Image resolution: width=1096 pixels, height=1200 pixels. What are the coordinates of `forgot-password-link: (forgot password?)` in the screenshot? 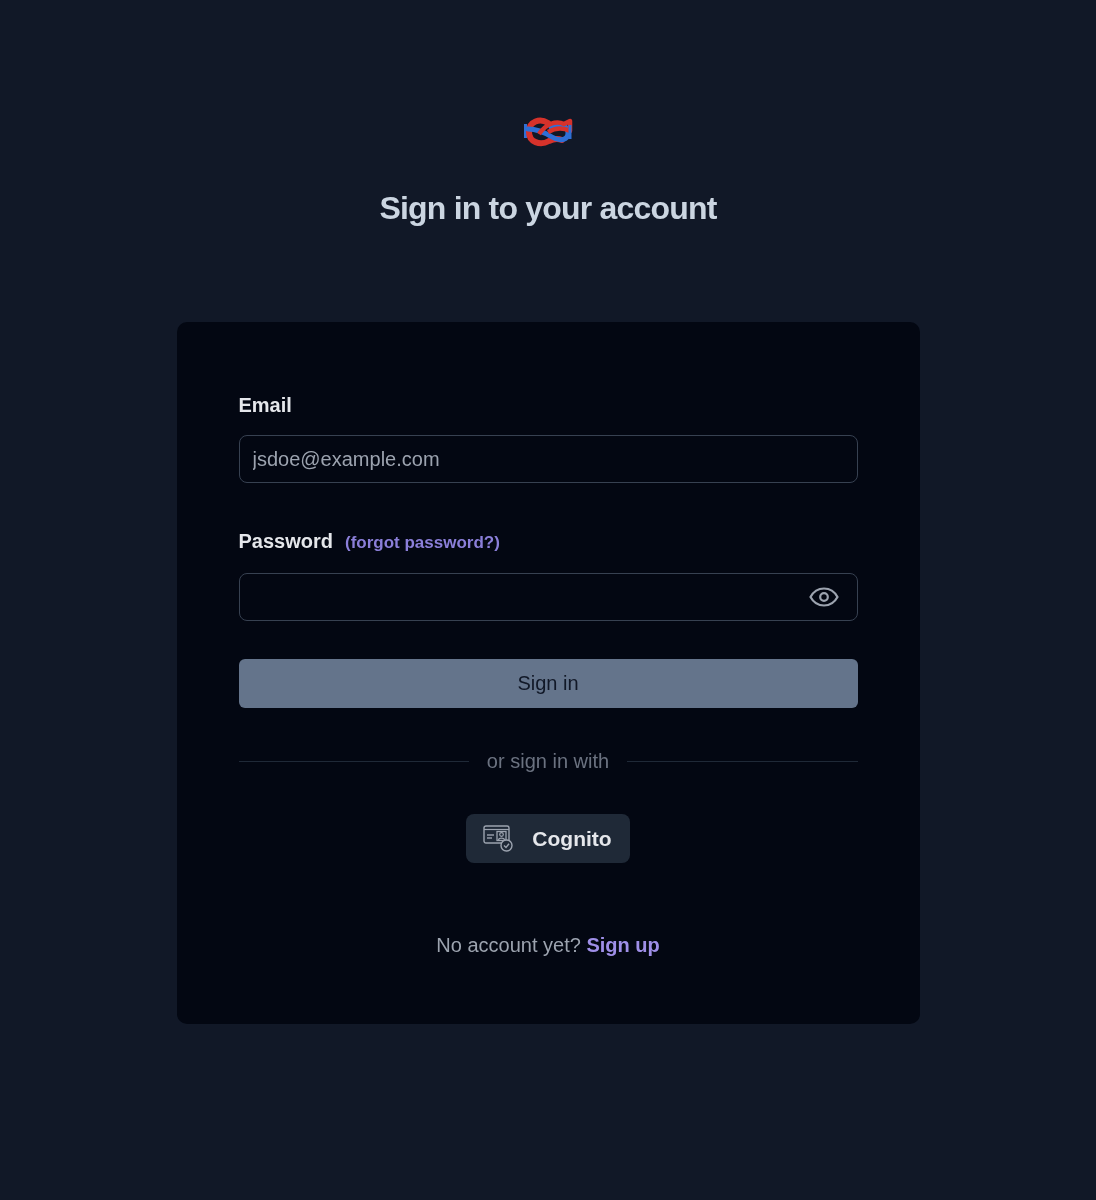 It's located at (422, 543).